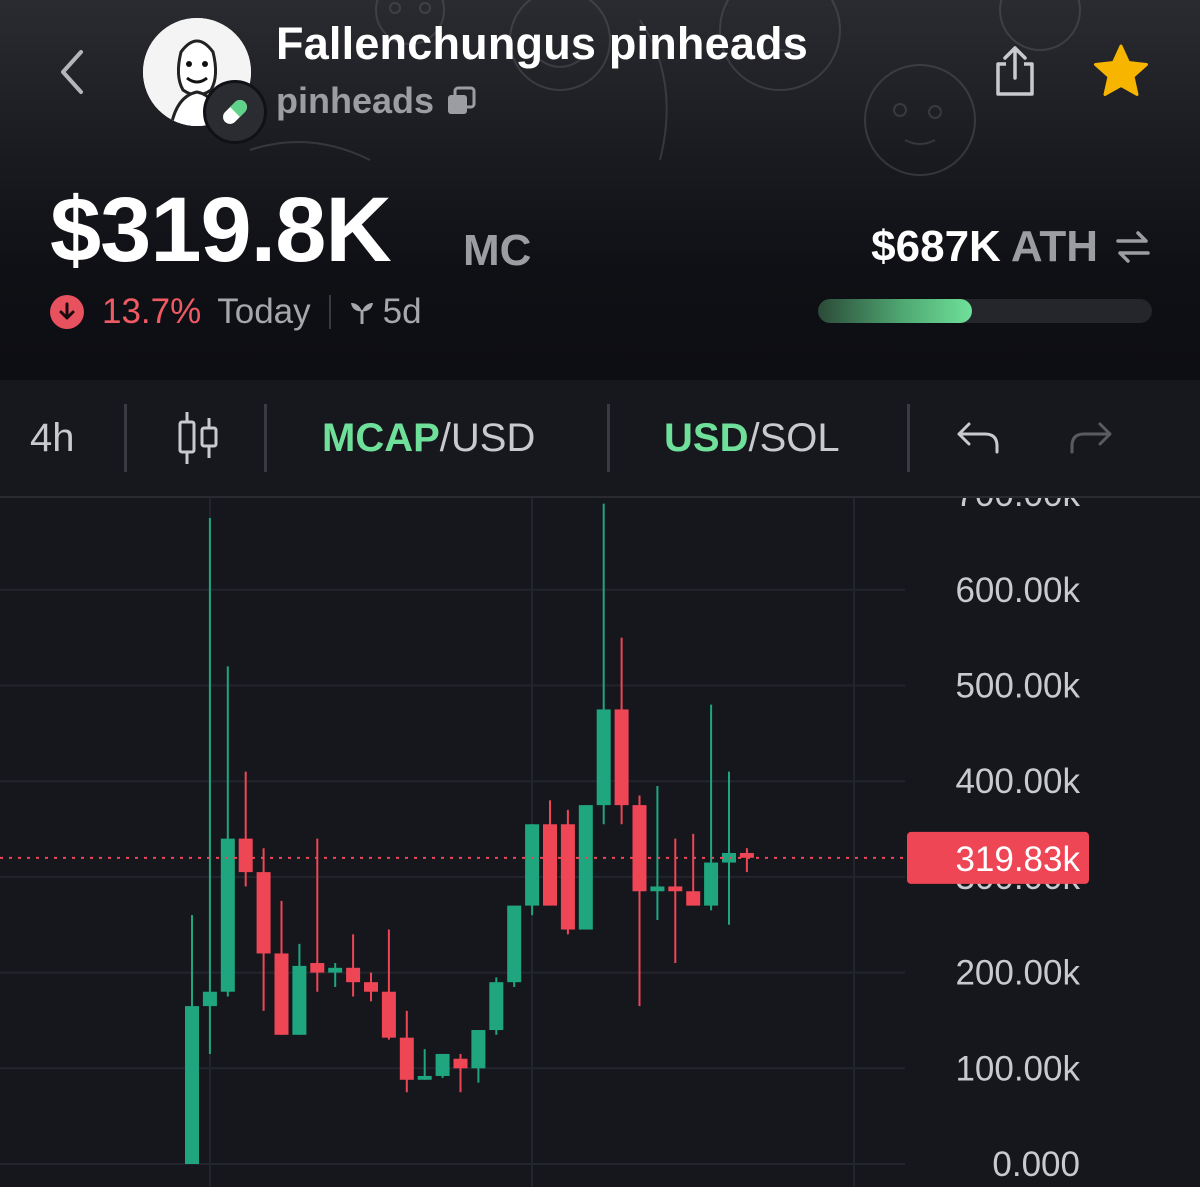 This screenshot has height=1187, width=1200. Describe the element at coordinates (461, 101) in the screenshot. I see `copy-icon` at that location.